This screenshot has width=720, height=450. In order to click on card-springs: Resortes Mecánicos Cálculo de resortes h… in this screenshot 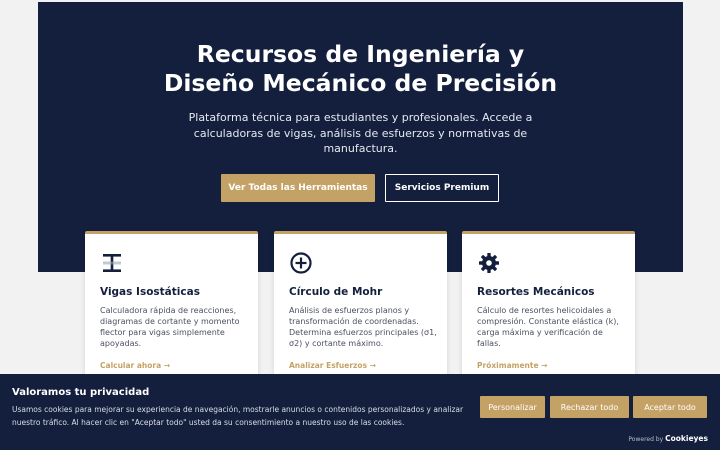, I will do `click(548, 311)`.